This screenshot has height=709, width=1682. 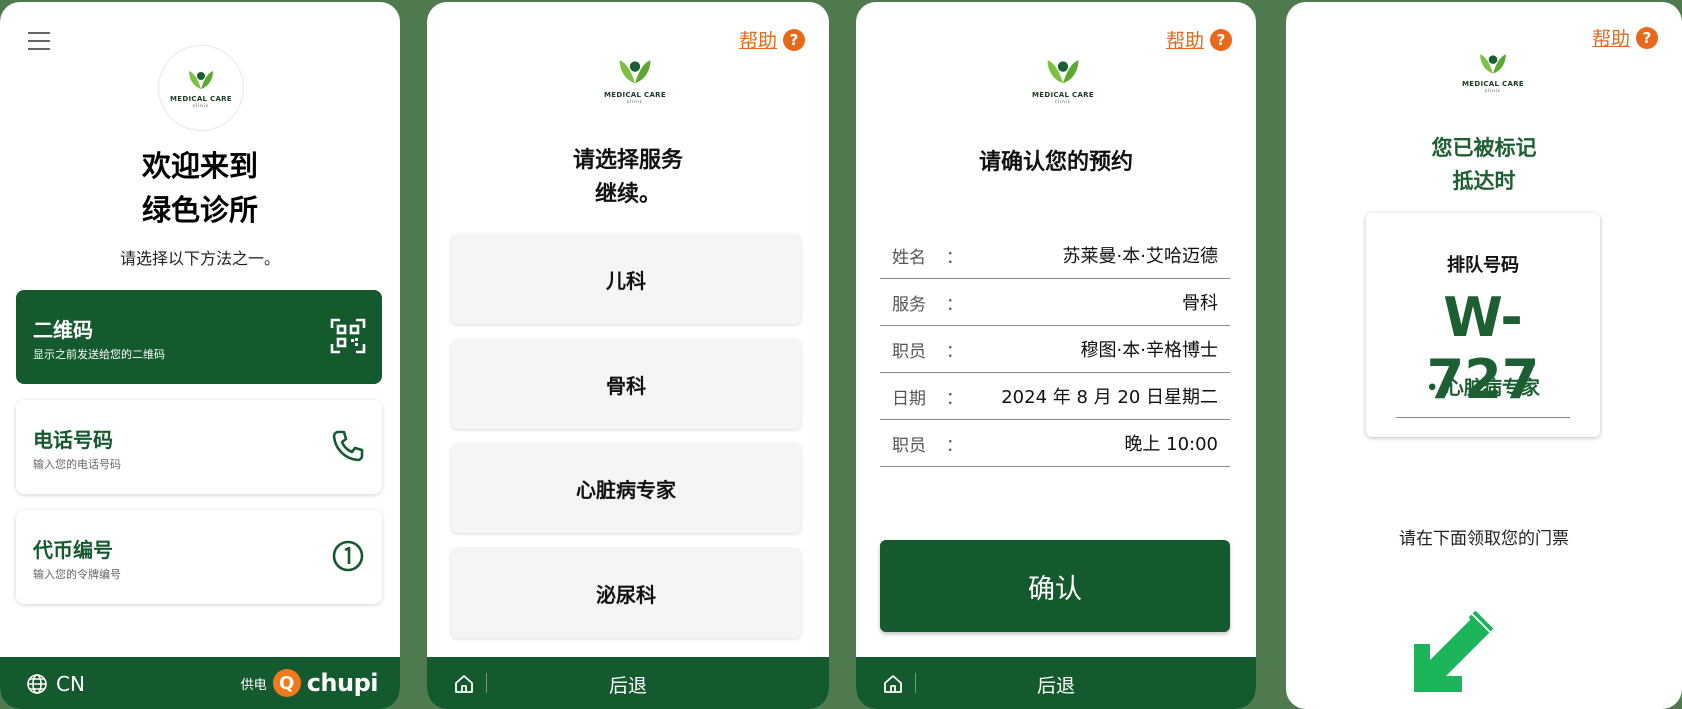 What do you see at coordinates (1484, 165) in the screenshot?
I see `arrival-message: 您已被标记 抵达时` at bounding box center [1484, 165].